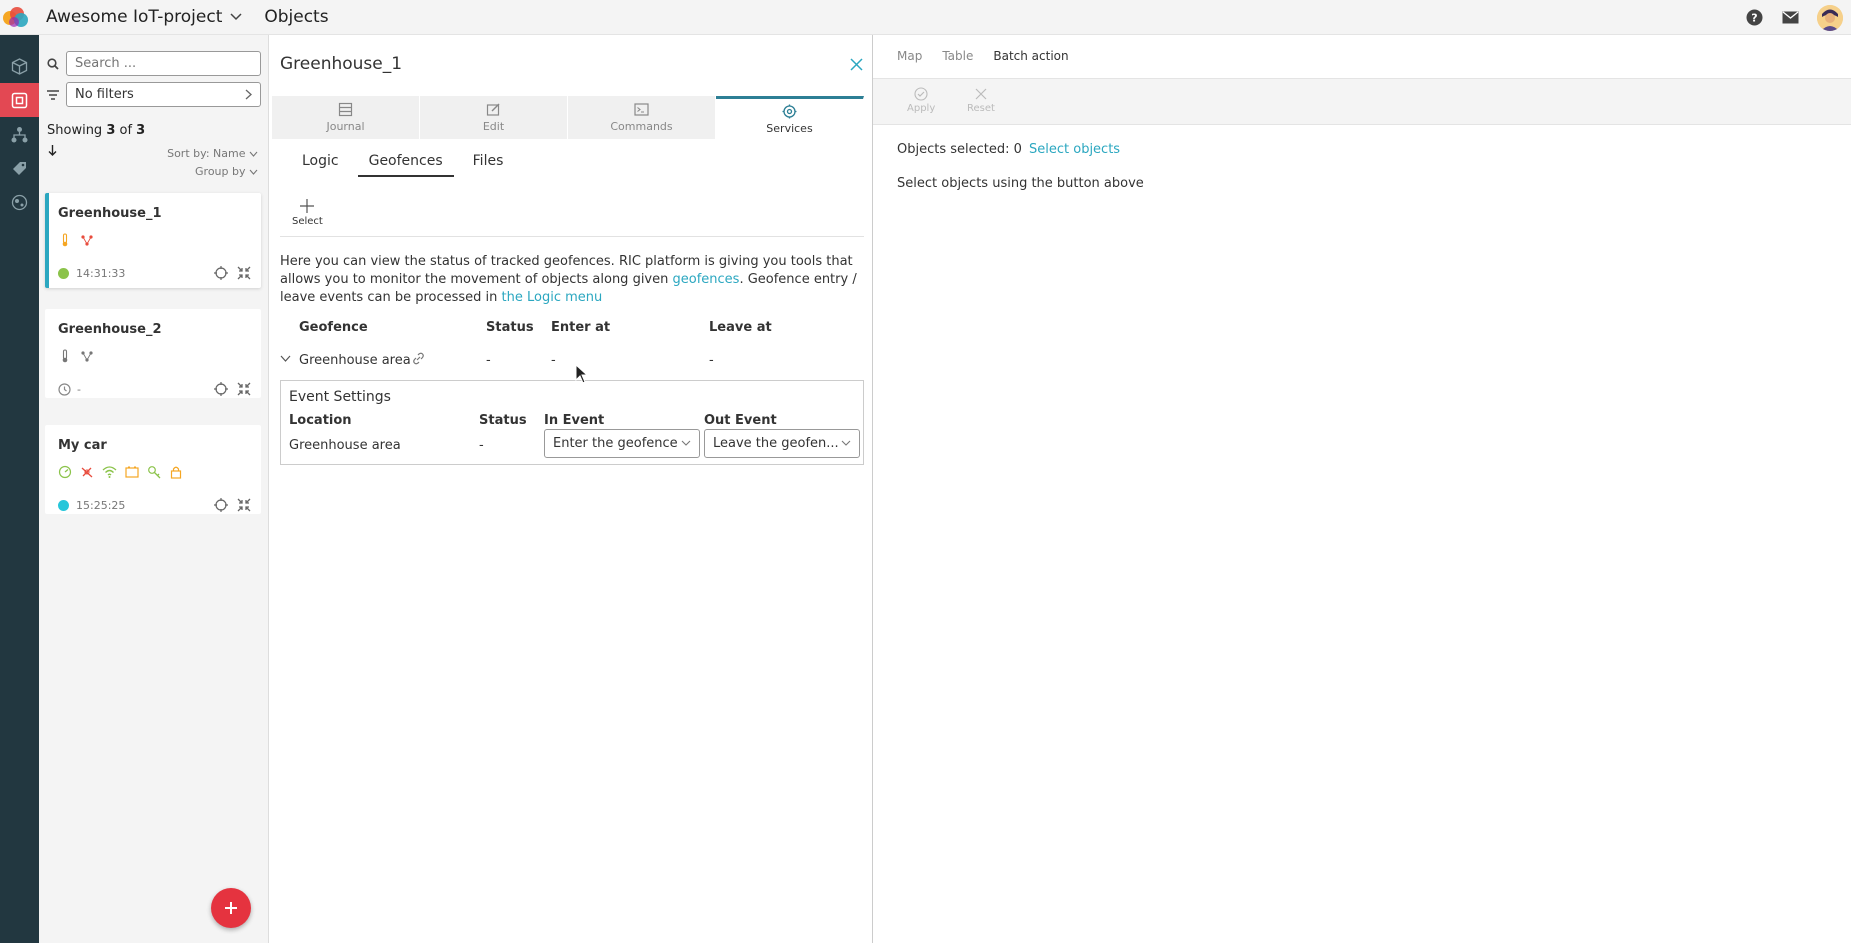  What do you see at coordinates (52, 152) in the screenshot?
I see `sort-direction-icon` at bounding box center [52, 152].